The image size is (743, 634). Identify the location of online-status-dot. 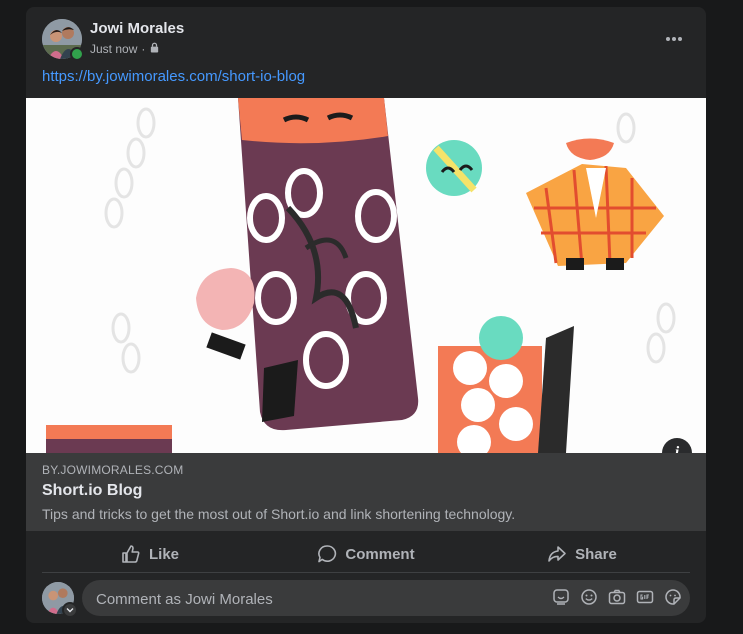
(77, 54).